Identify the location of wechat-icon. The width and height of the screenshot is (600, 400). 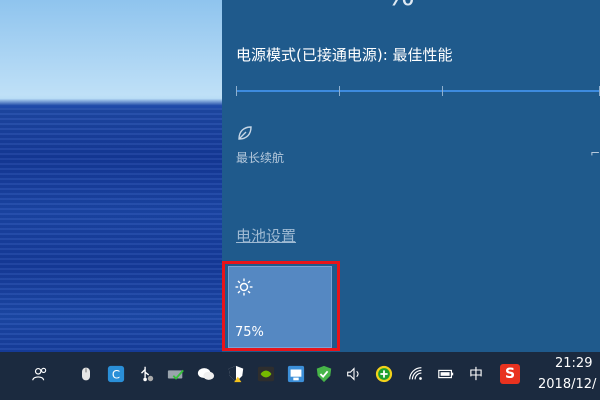
(206, 374).